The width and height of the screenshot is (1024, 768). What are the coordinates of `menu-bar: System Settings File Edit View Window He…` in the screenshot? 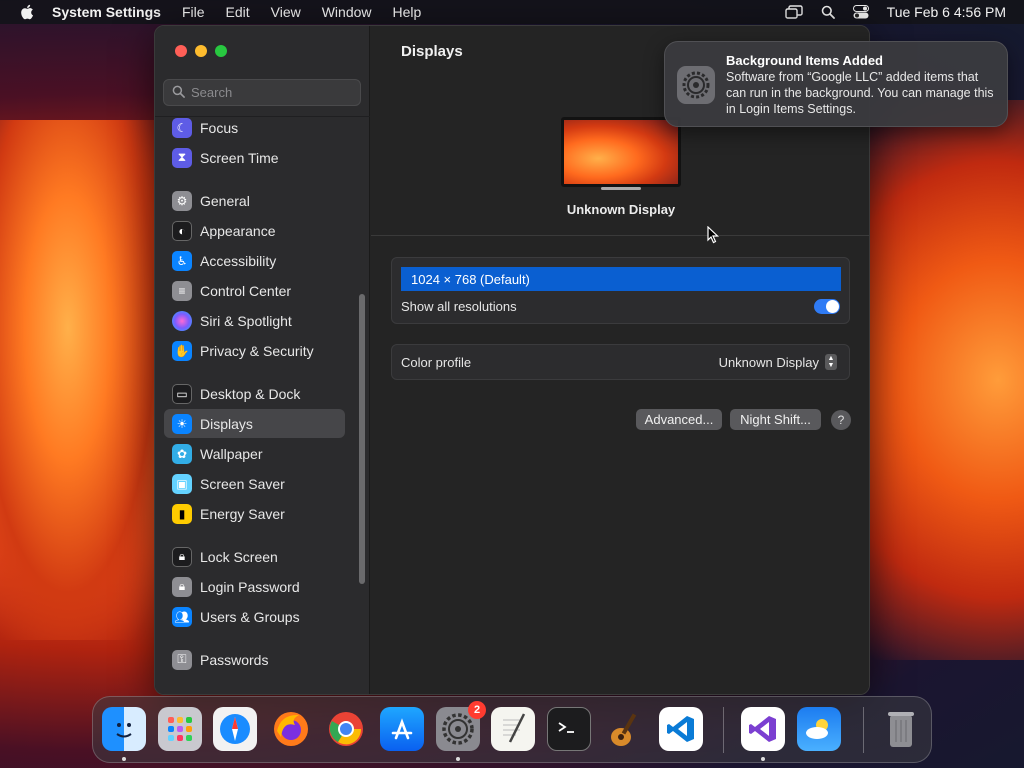 It's located at (512, 12).